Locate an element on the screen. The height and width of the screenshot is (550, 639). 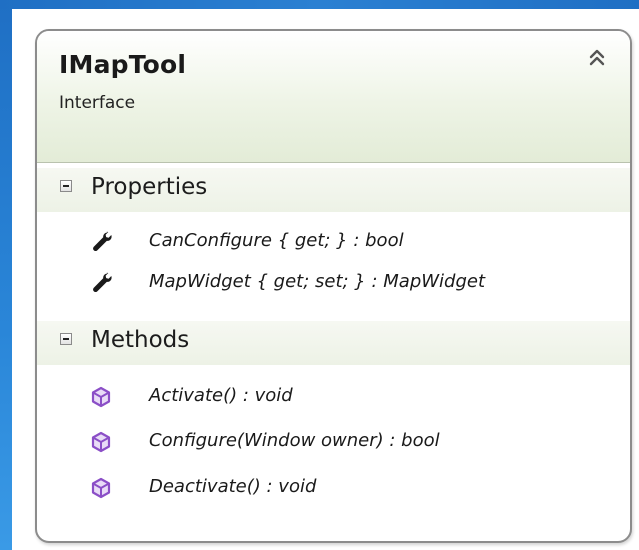
properties-section-header: Properties is located at coordinates (333, 190).